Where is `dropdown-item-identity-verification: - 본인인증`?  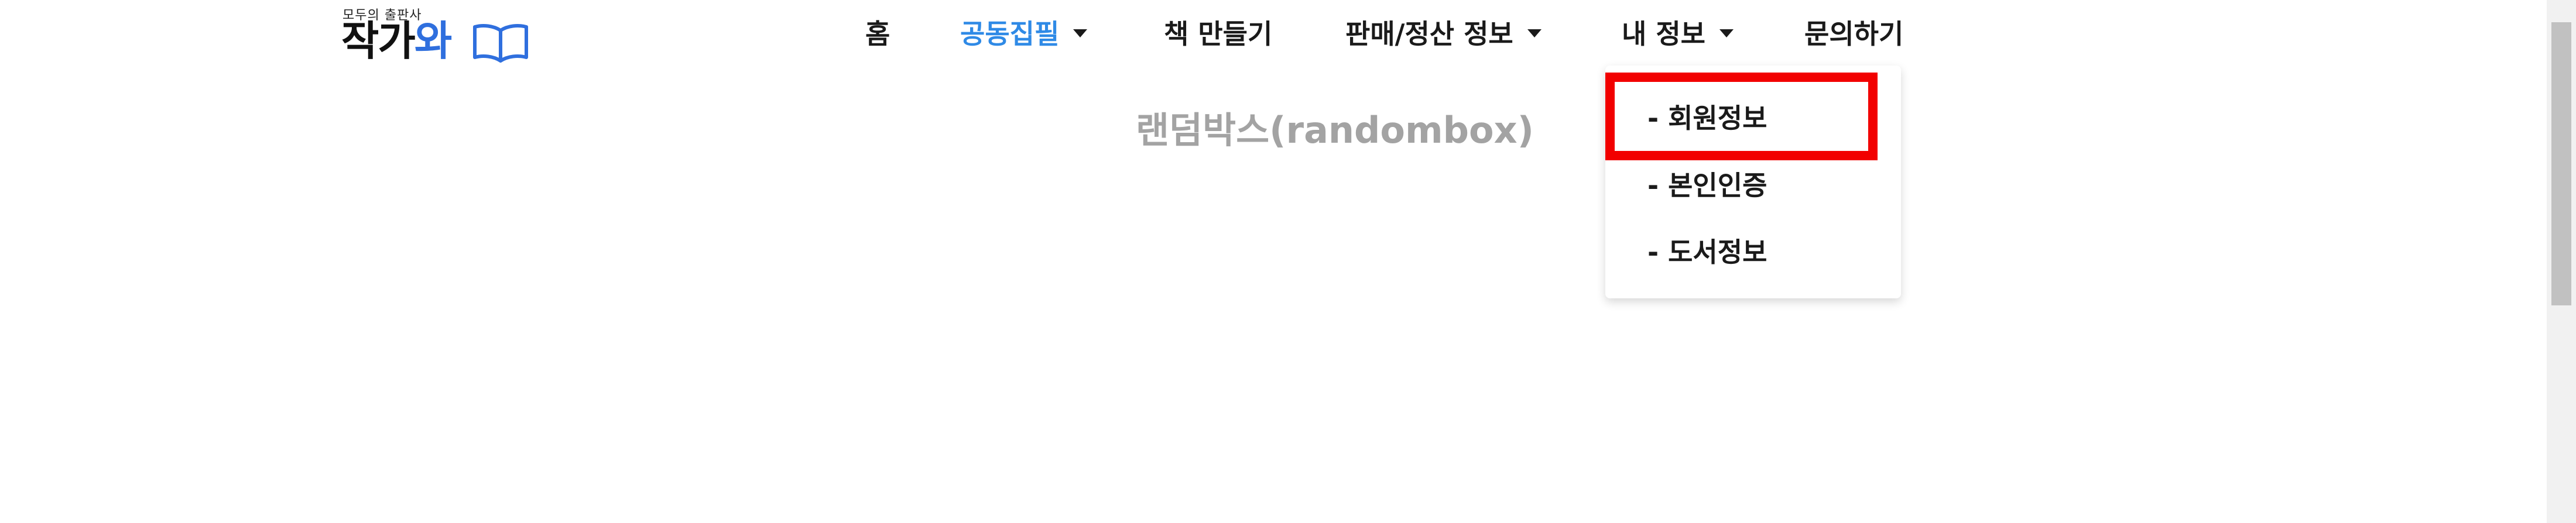 dropdown-item-identity-verification: - 본인인증 is located at coordinates (1707, 183).